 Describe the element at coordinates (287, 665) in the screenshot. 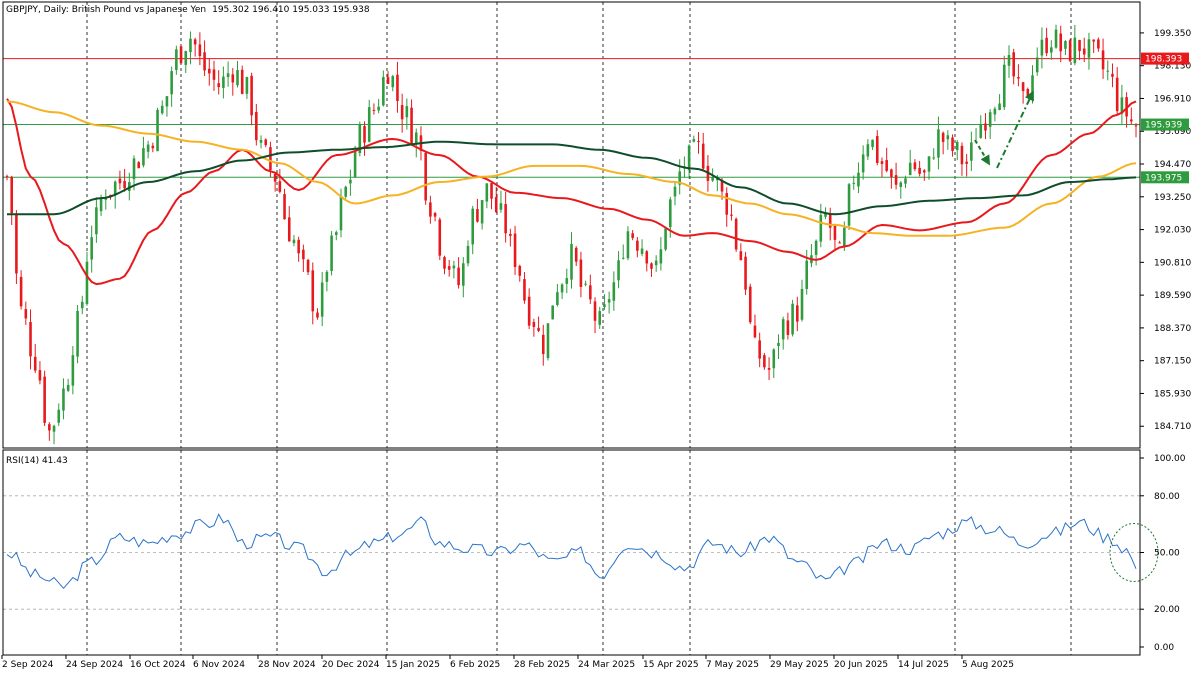

I see `x-tick-label: 28 Nov 2024` at that location.